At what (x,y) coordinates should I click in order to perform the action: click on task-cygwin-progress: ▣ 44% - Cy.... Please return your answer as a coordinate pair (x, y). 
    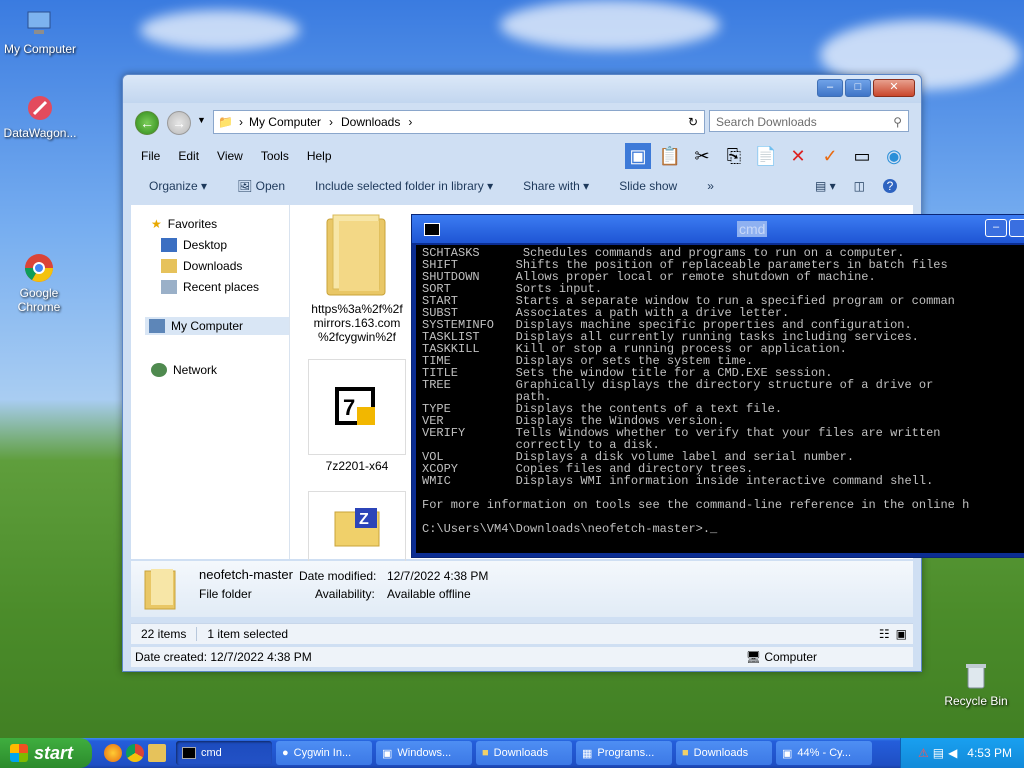
    Looking at the image, I should click on (824, 753).